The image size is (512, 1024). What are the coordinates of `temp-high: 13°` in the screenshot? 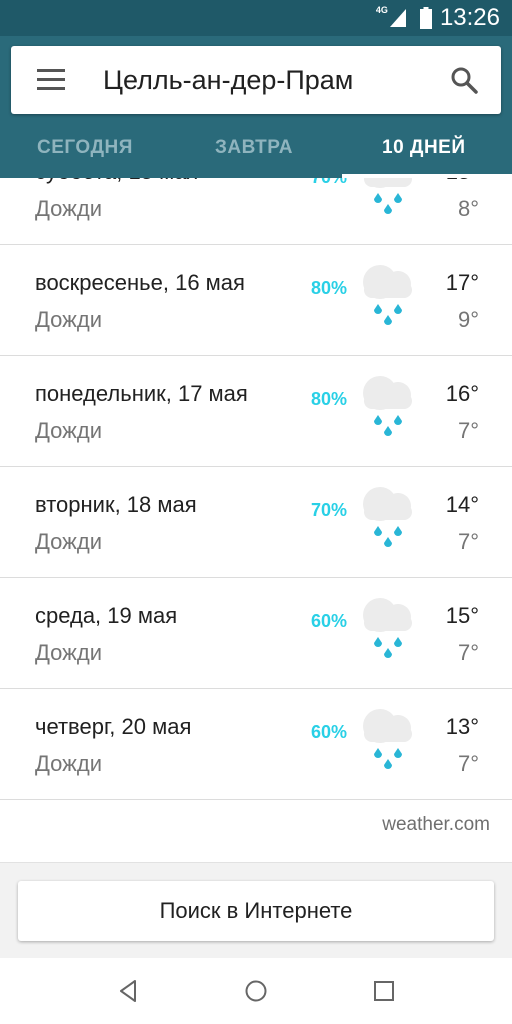 It's located at (462, 726).